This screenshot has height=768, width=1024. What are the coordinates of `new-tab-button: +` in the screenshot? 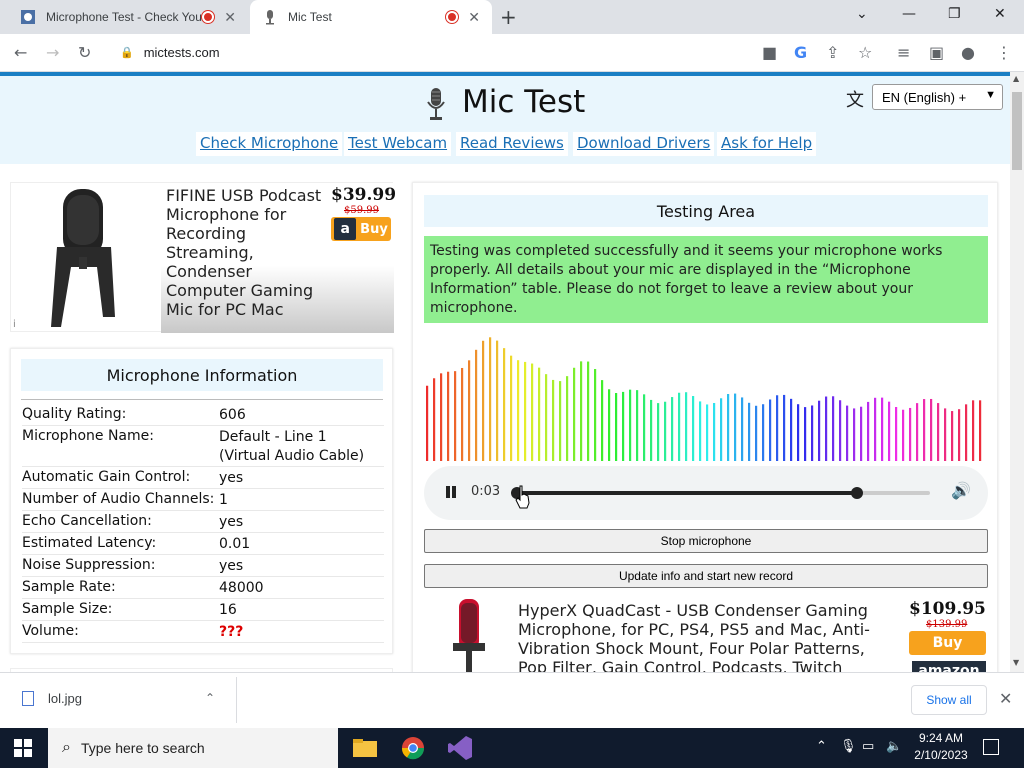 It's located at (508, 17).